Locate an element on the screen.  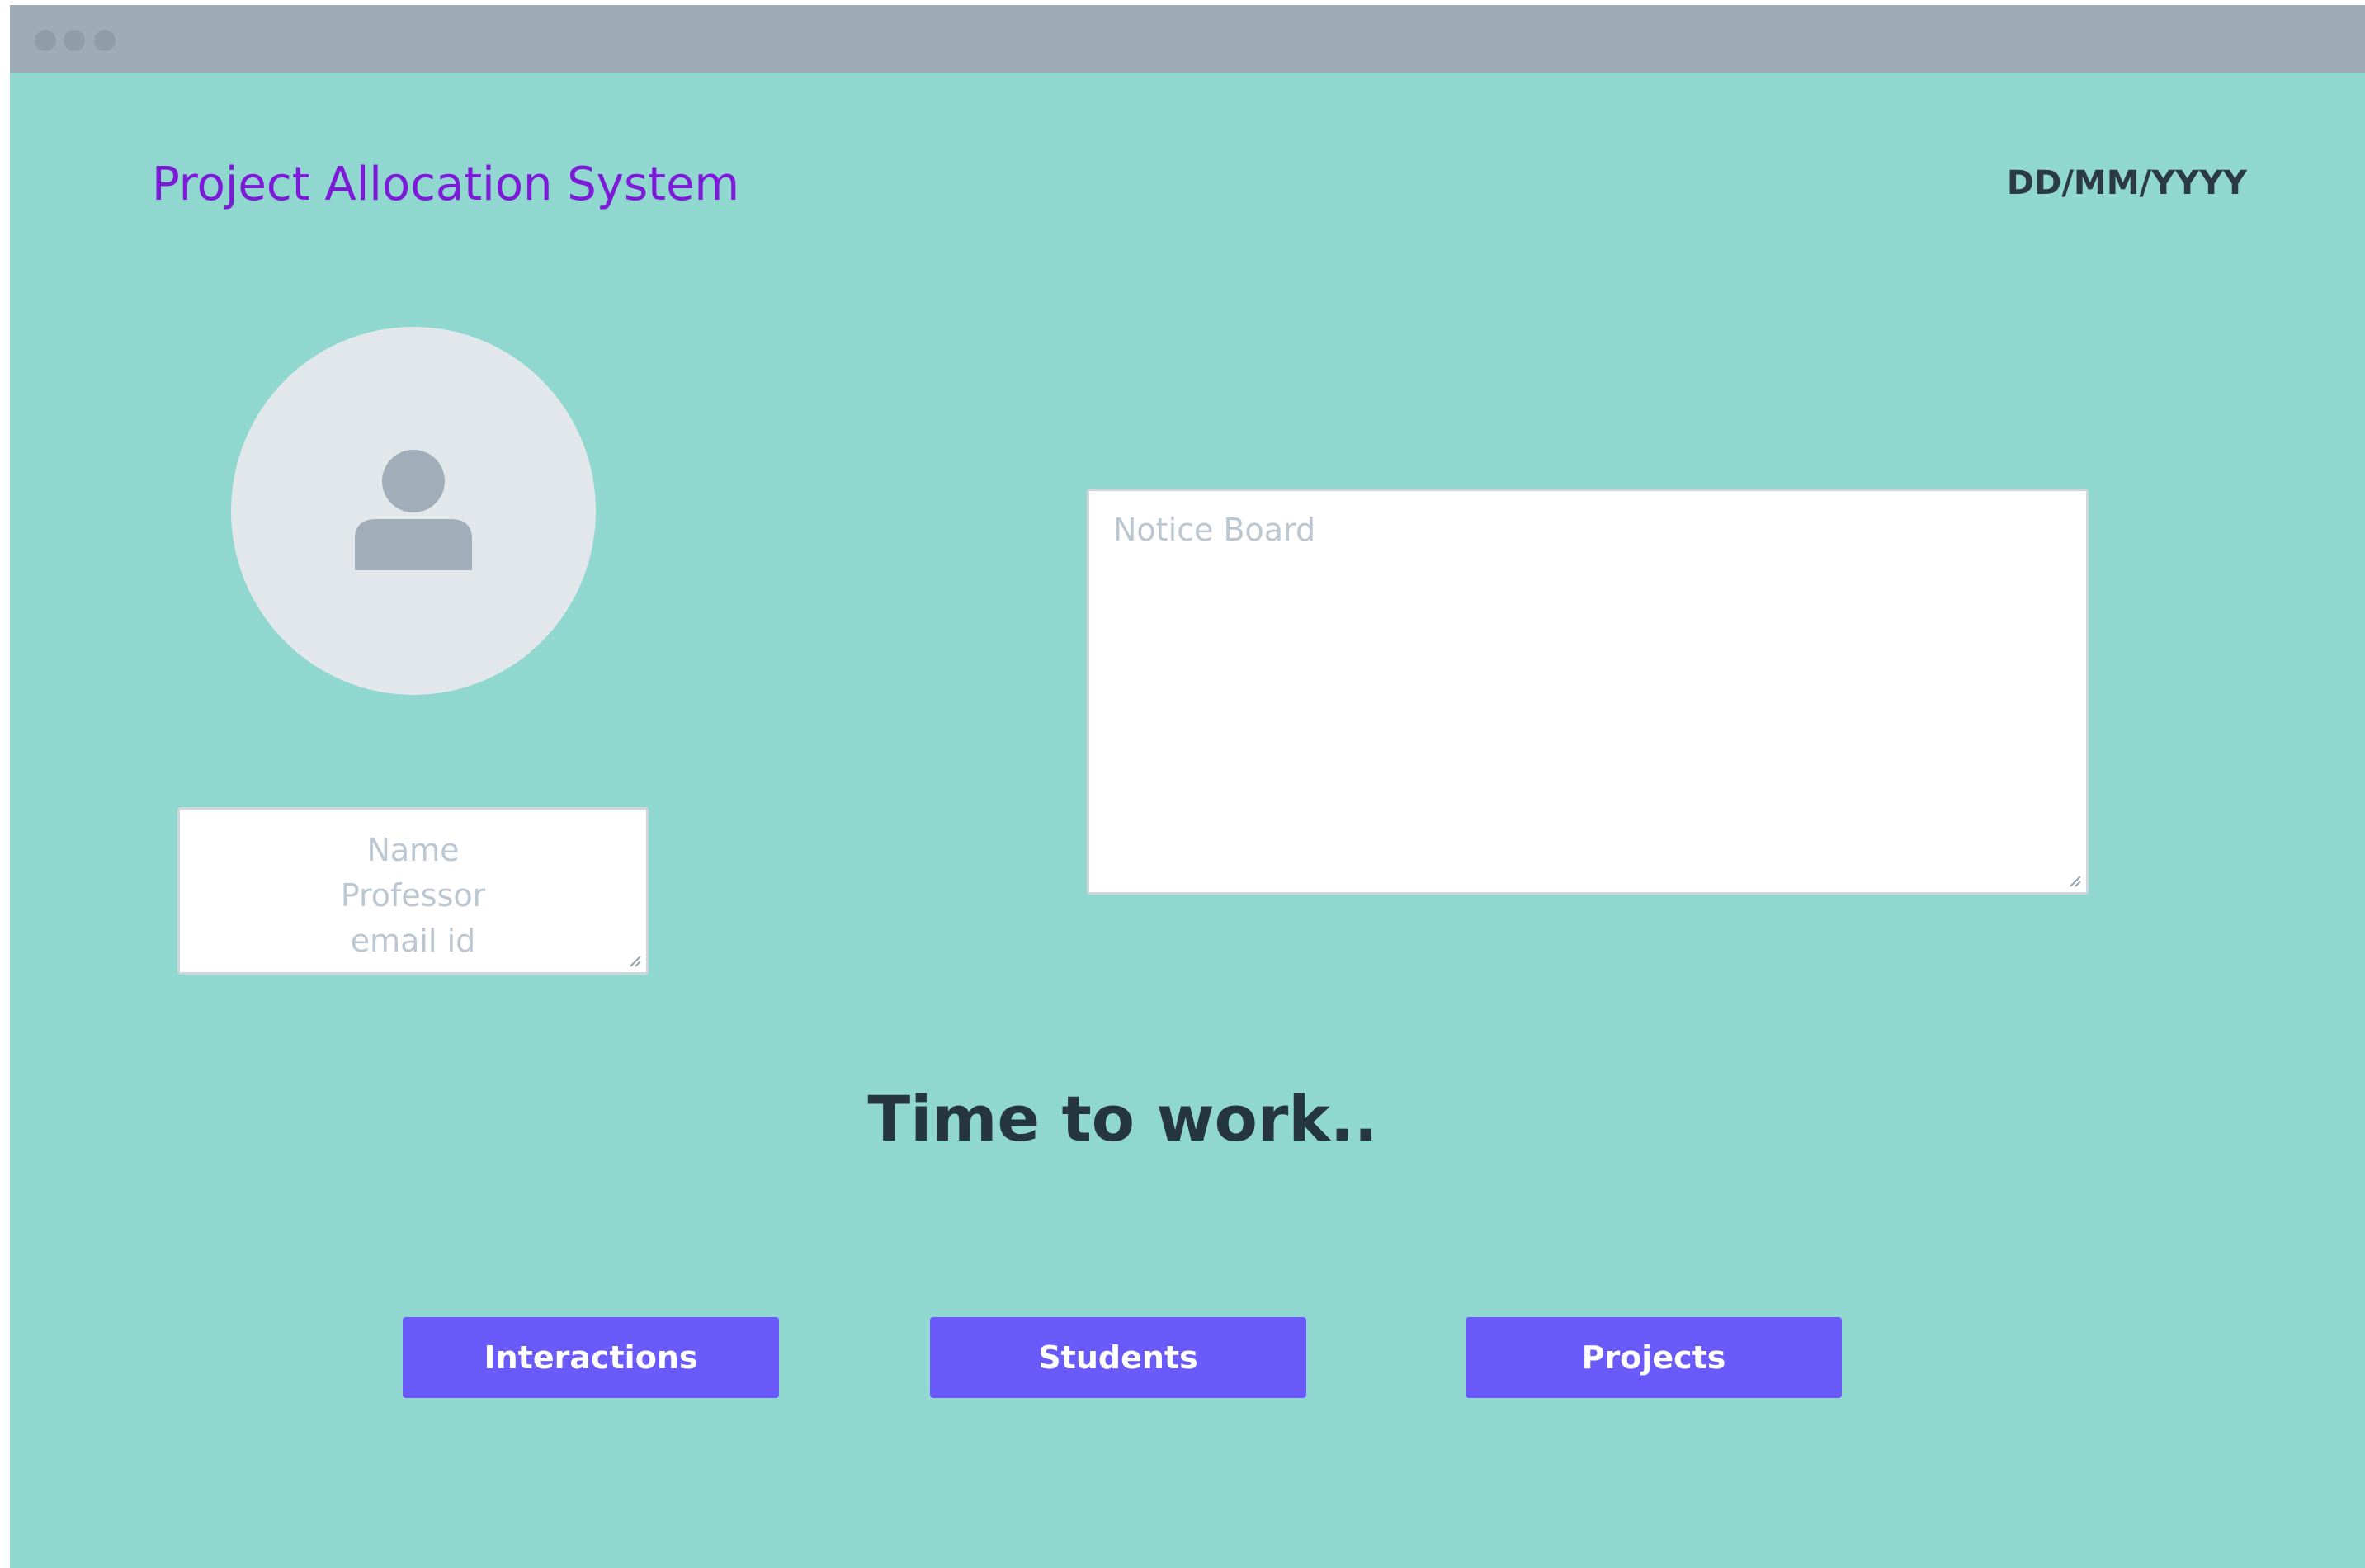
app-title: Project Allocation System is located at coordinates (446, 184).